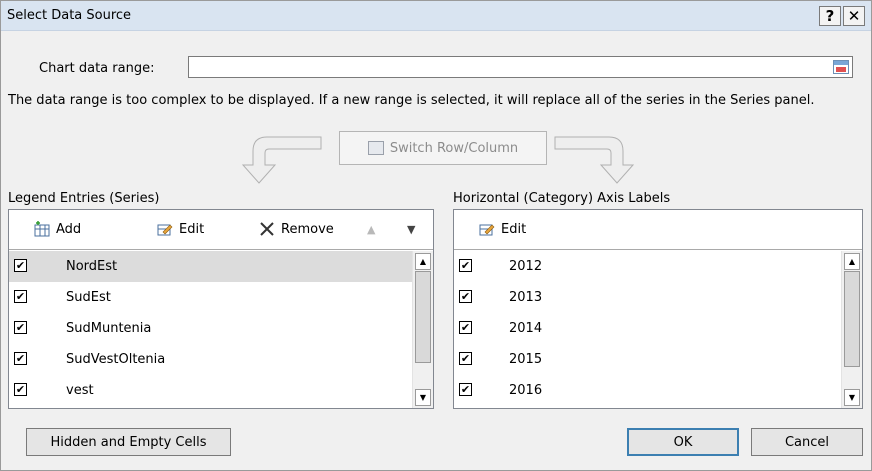 The image size is (872, 471). I want to click on remove-series-button: Remove, so click(296, 229).